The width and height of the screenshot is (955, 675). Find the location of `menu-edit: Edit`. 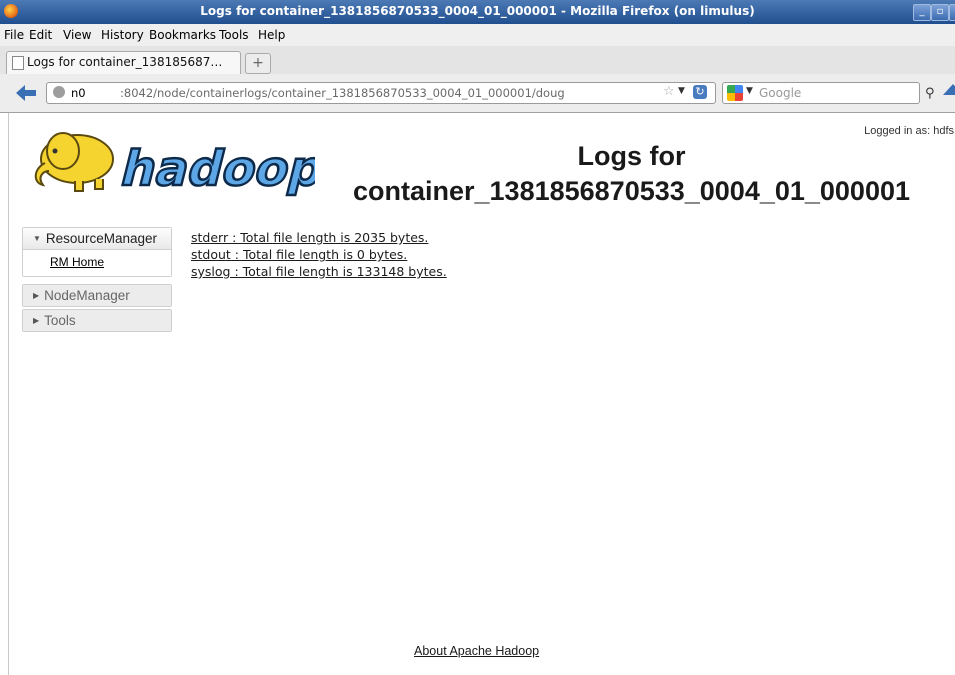

menu-edit: Edit is located at coordinates (40, 35).